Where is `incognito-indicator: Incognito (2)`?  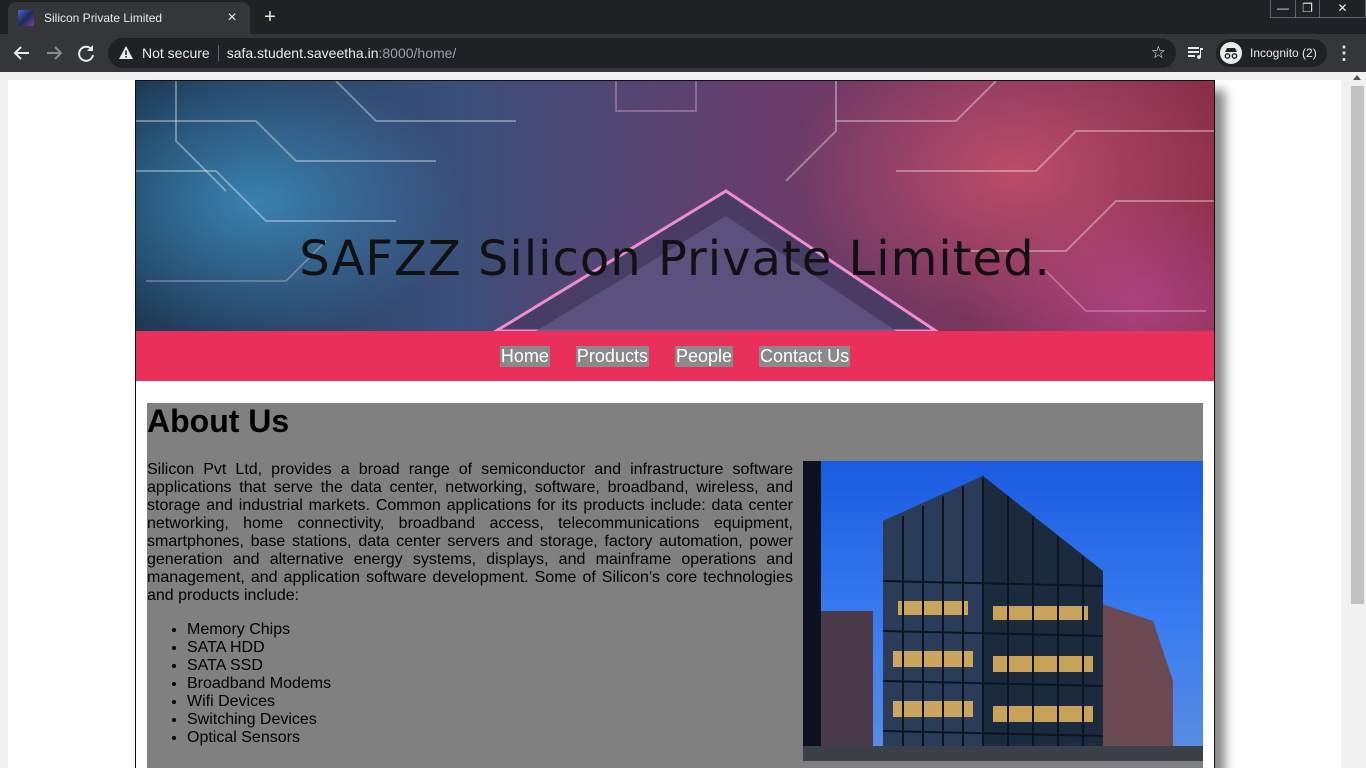 incognito-indicator: Incognito (2) is located at coordinates (1271, 53).